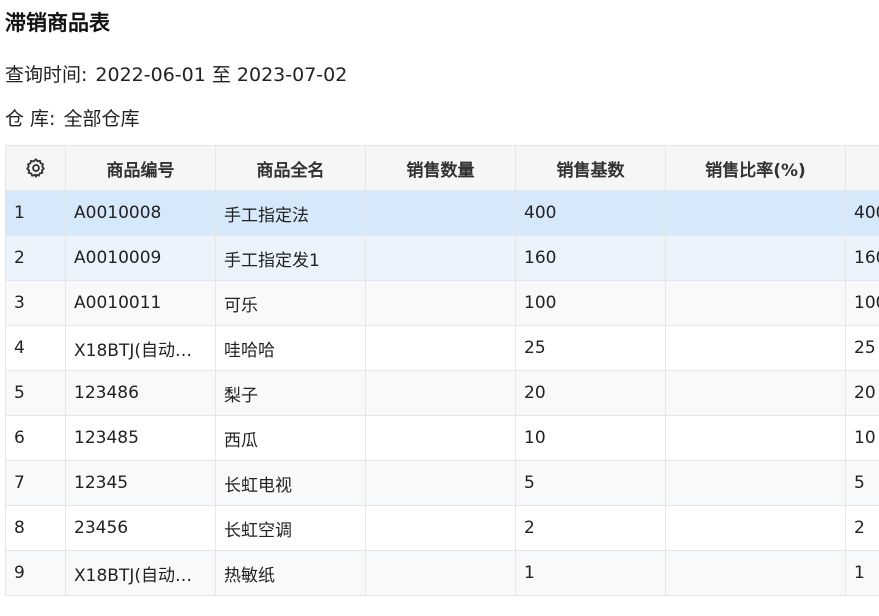  Describe the element at coordinates (590, 348) in the screenshot. I see `cell-sales-base: 25` at that location.